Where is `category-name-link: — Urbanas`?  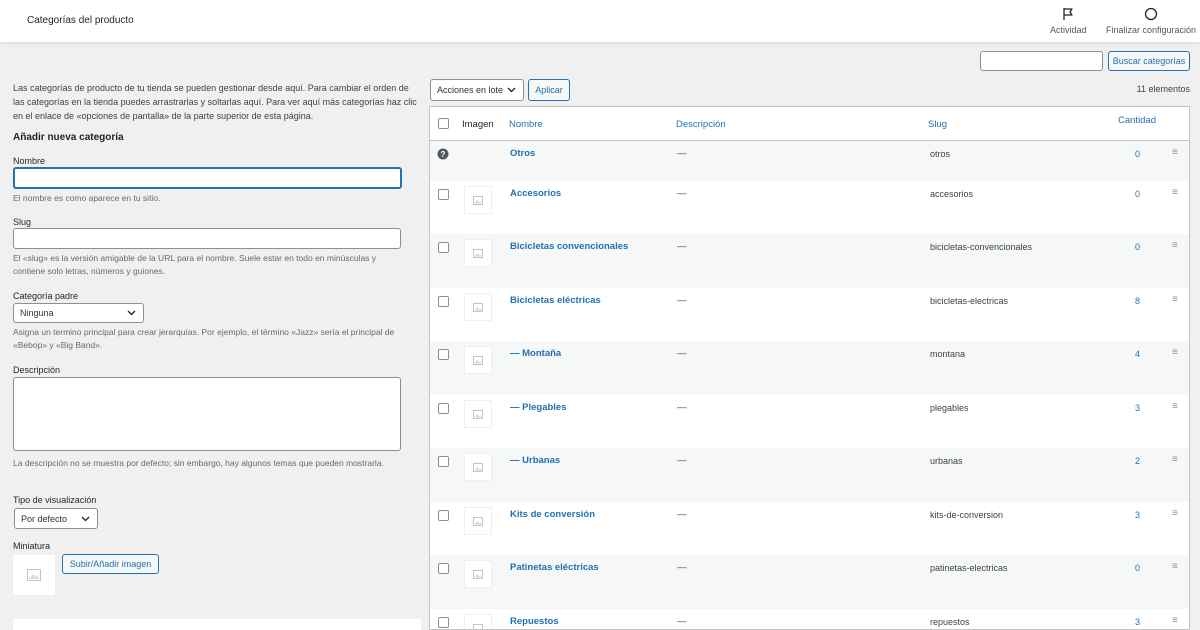
category-name-link: — Urbanas is located at coordinates (535, 460).